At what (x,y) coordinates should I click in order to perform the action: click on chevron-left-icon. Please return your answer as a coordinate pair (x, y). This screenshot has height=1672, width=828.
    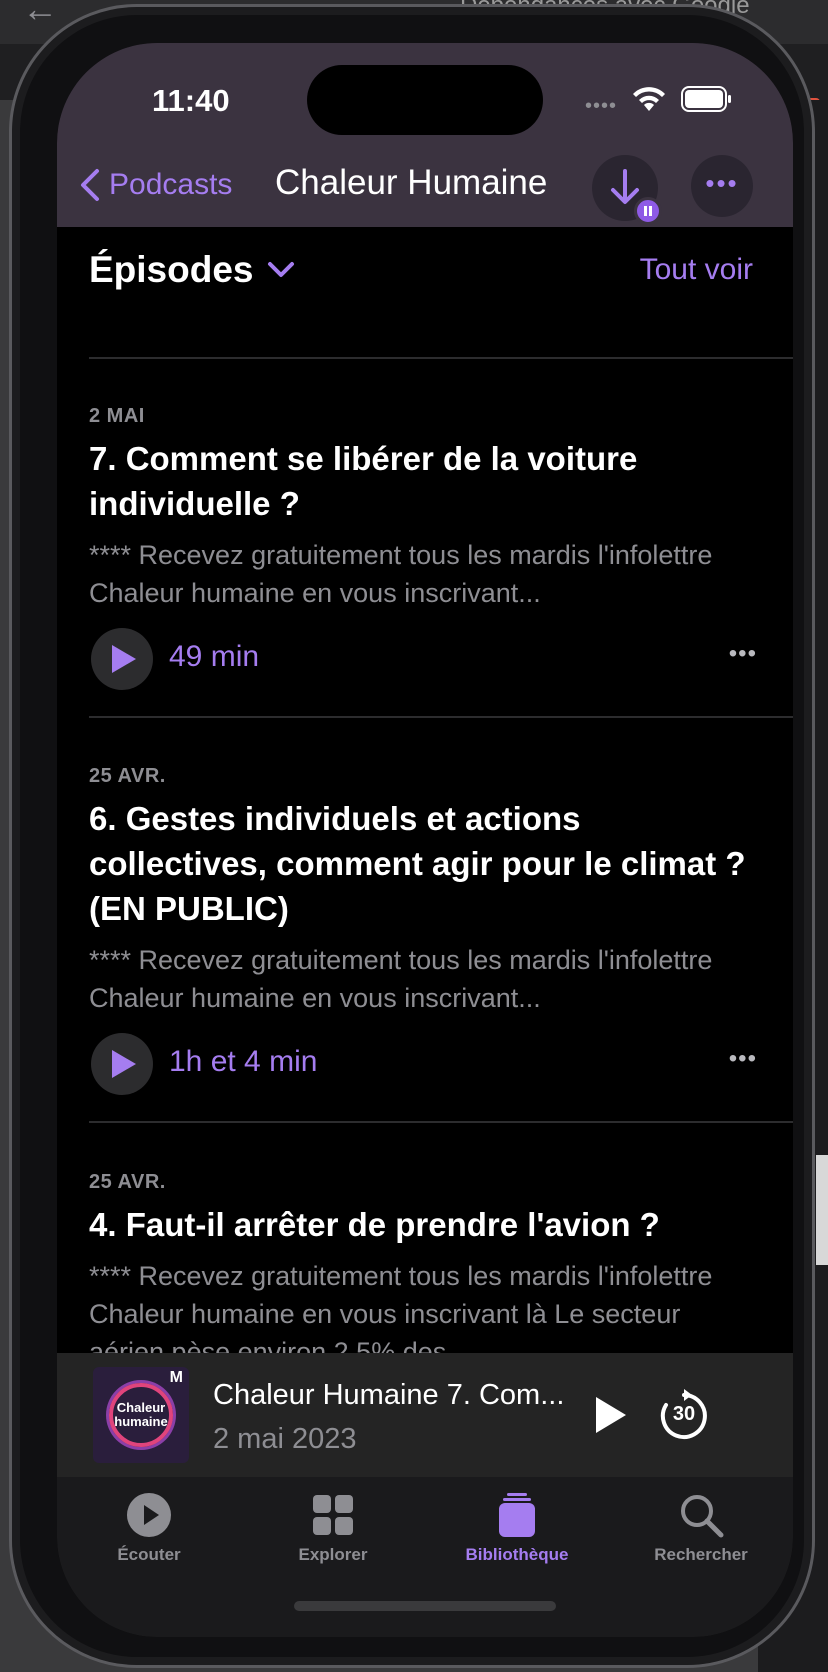
    Looking at the image, I should click on (90, 185).